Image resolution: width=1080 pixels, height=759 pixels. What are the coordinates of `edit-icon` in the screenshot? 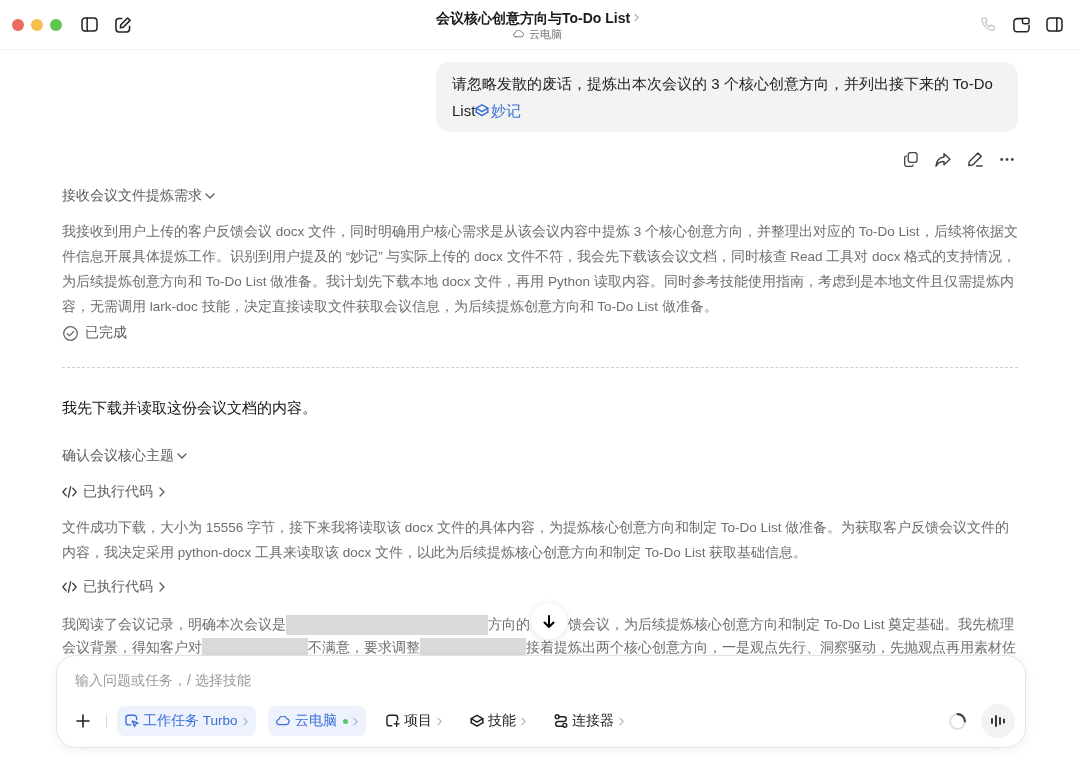 It's located at (975, 159).